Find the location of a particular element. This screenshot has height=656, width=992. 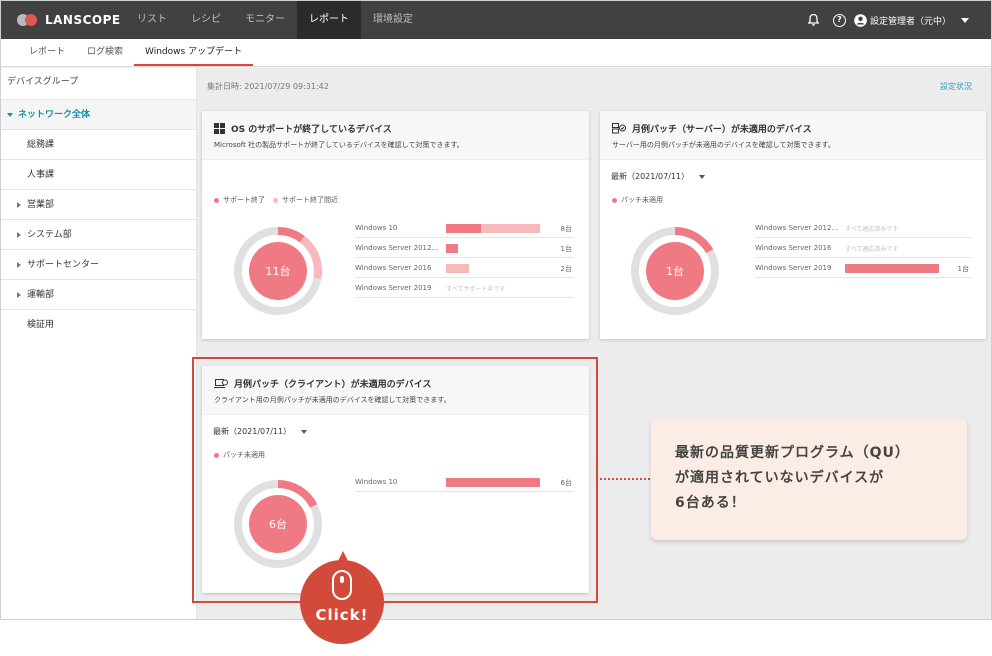

card-title-text: OS のサポートが終了しているデバイス is located at coordinates (311, 130).